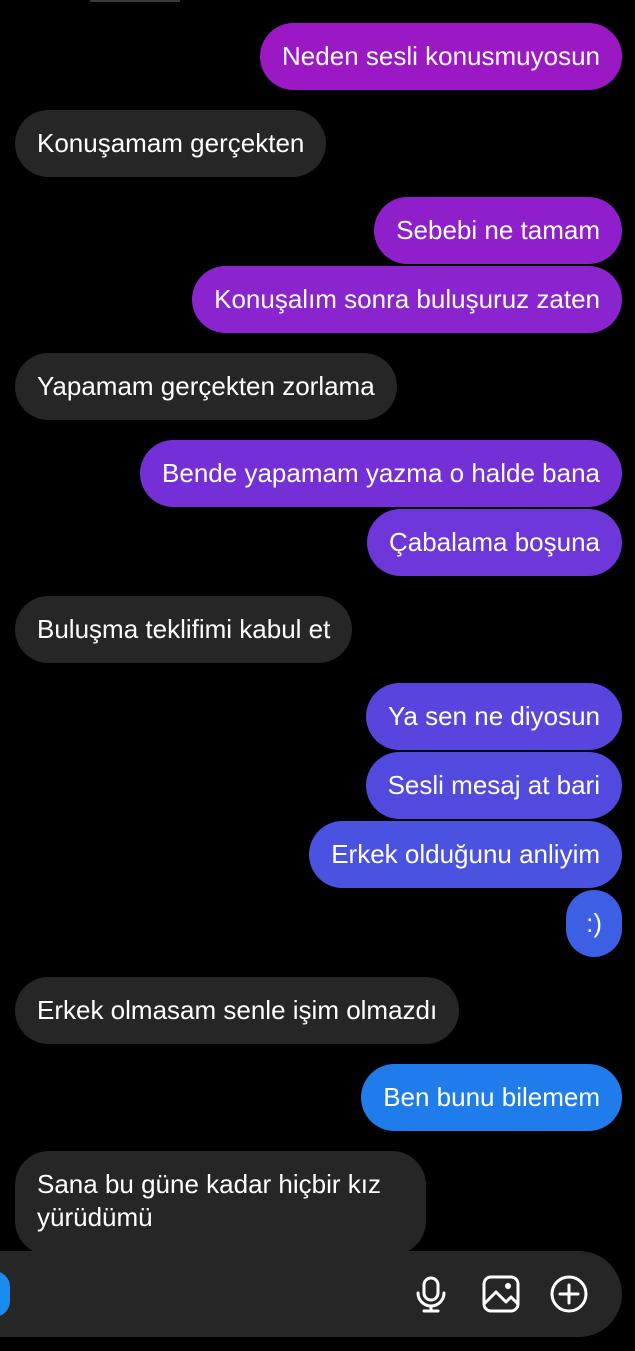 This screenshot has width=635, height=1351. Describe the element at coordinates (407, 299) in the screenshot. I see `message-sent: Konuşalım sonra buluşuruz zaten` at that location.